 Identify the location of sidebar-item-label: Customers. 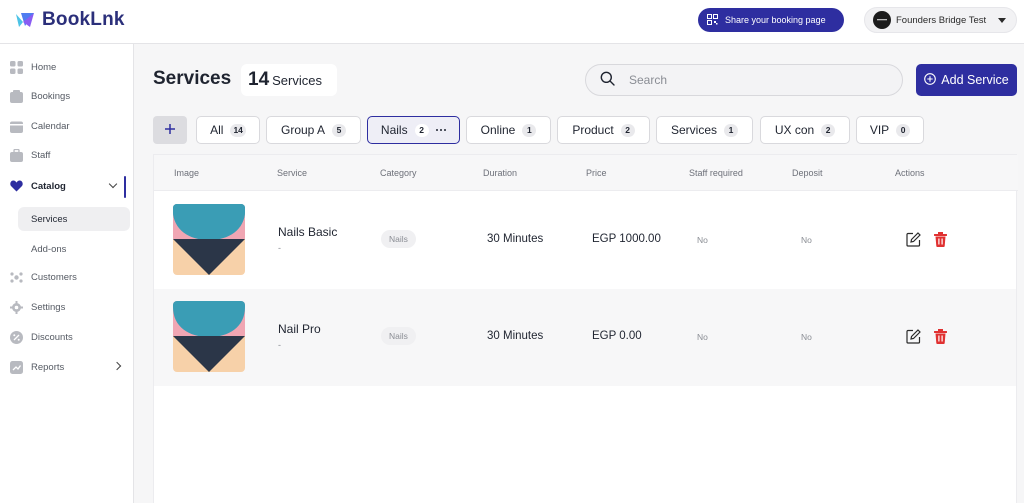
(54, 277).